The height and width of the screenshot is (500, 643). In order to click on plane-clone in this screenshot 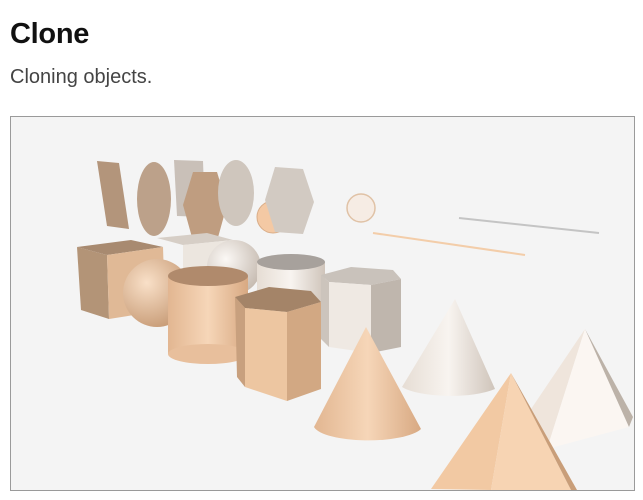, I will do `click(113, 195)`.